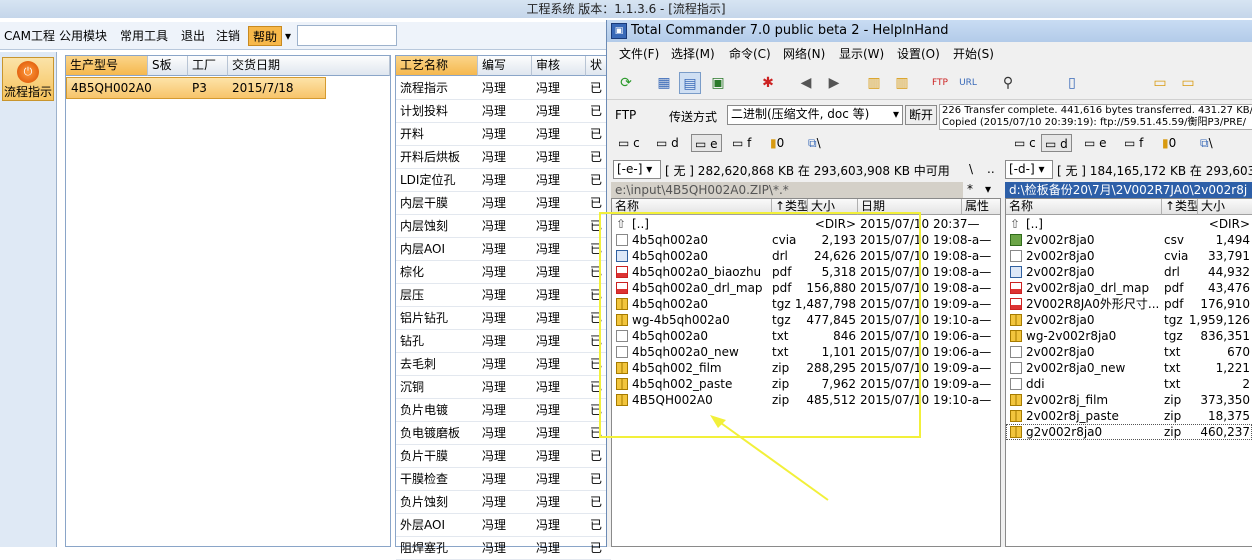  Describe the element at coordinates (437, 502) in the screenshot. I see `process-name: 负片蚀刻` at that location.